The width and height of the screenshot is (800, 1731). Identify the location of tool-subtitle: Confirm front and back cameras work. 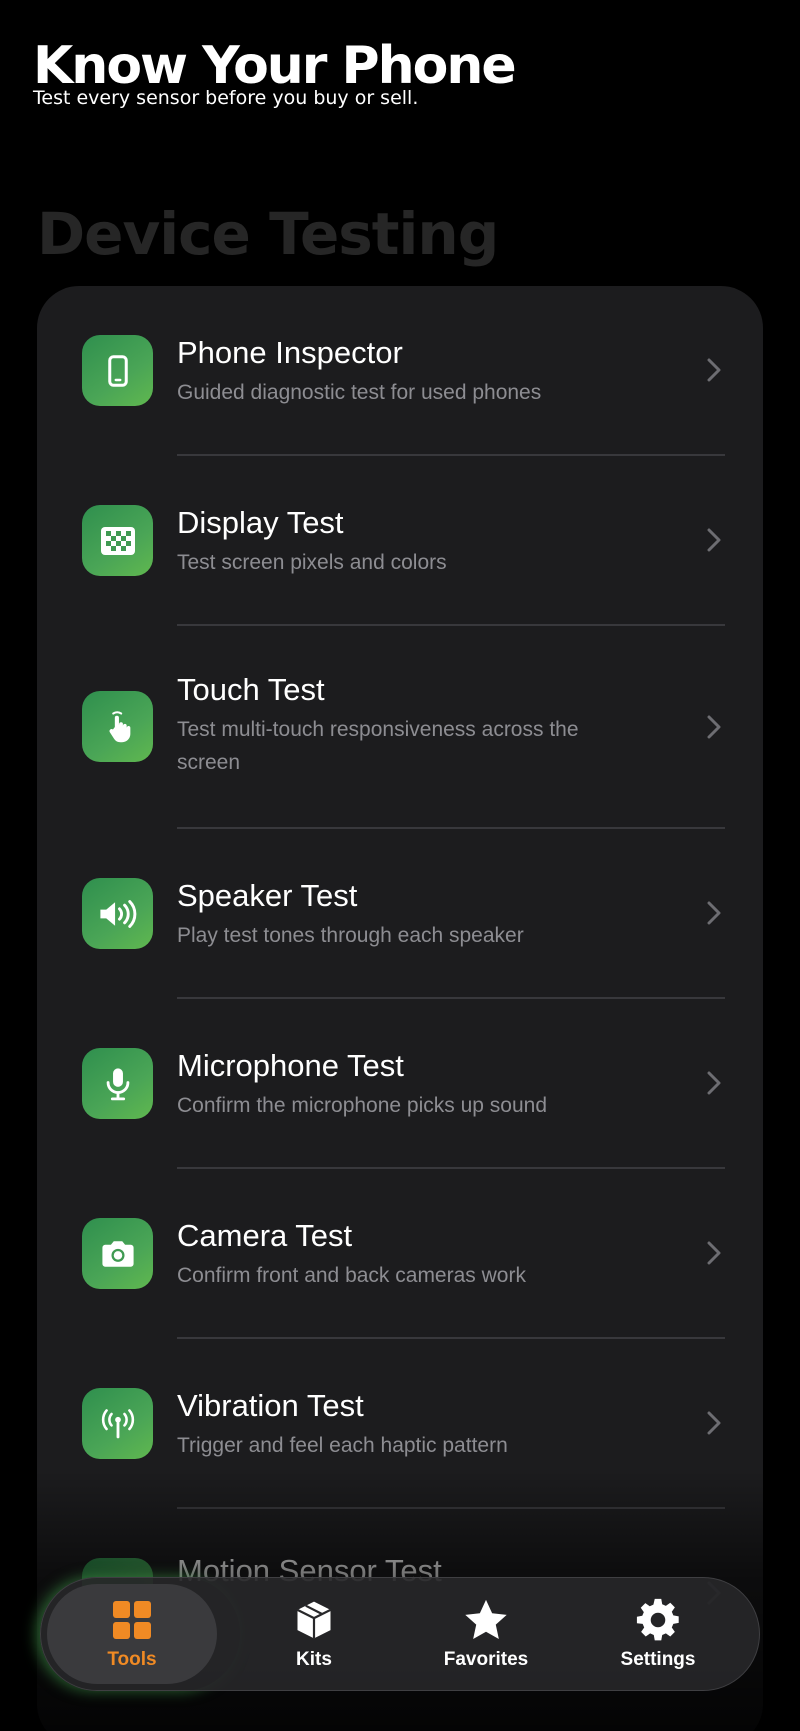
(351, 1275).